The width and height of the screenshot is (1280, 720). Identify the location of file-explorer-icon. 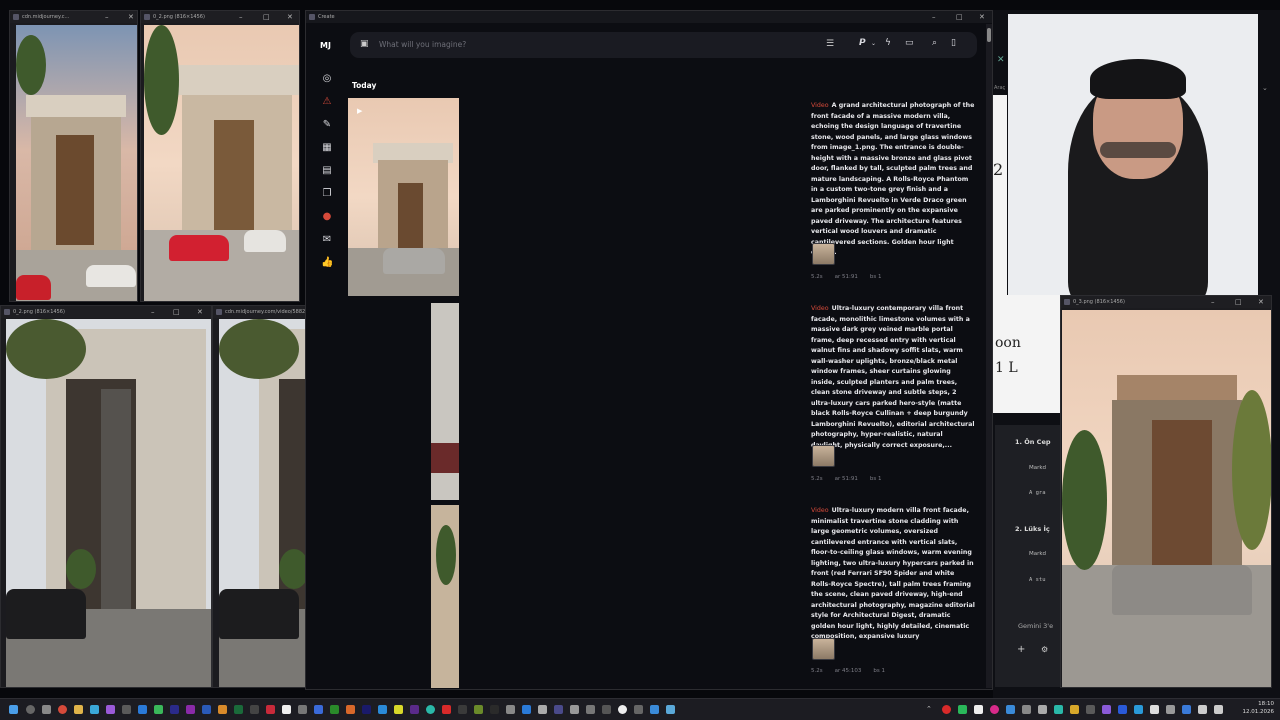
(78, 709).